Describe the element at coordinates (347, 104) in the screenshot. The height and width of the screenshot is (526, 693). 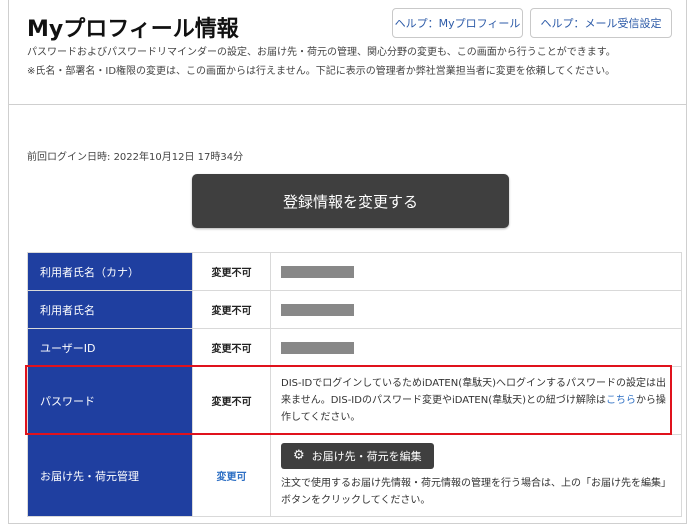
I see `header-divider` at that location.